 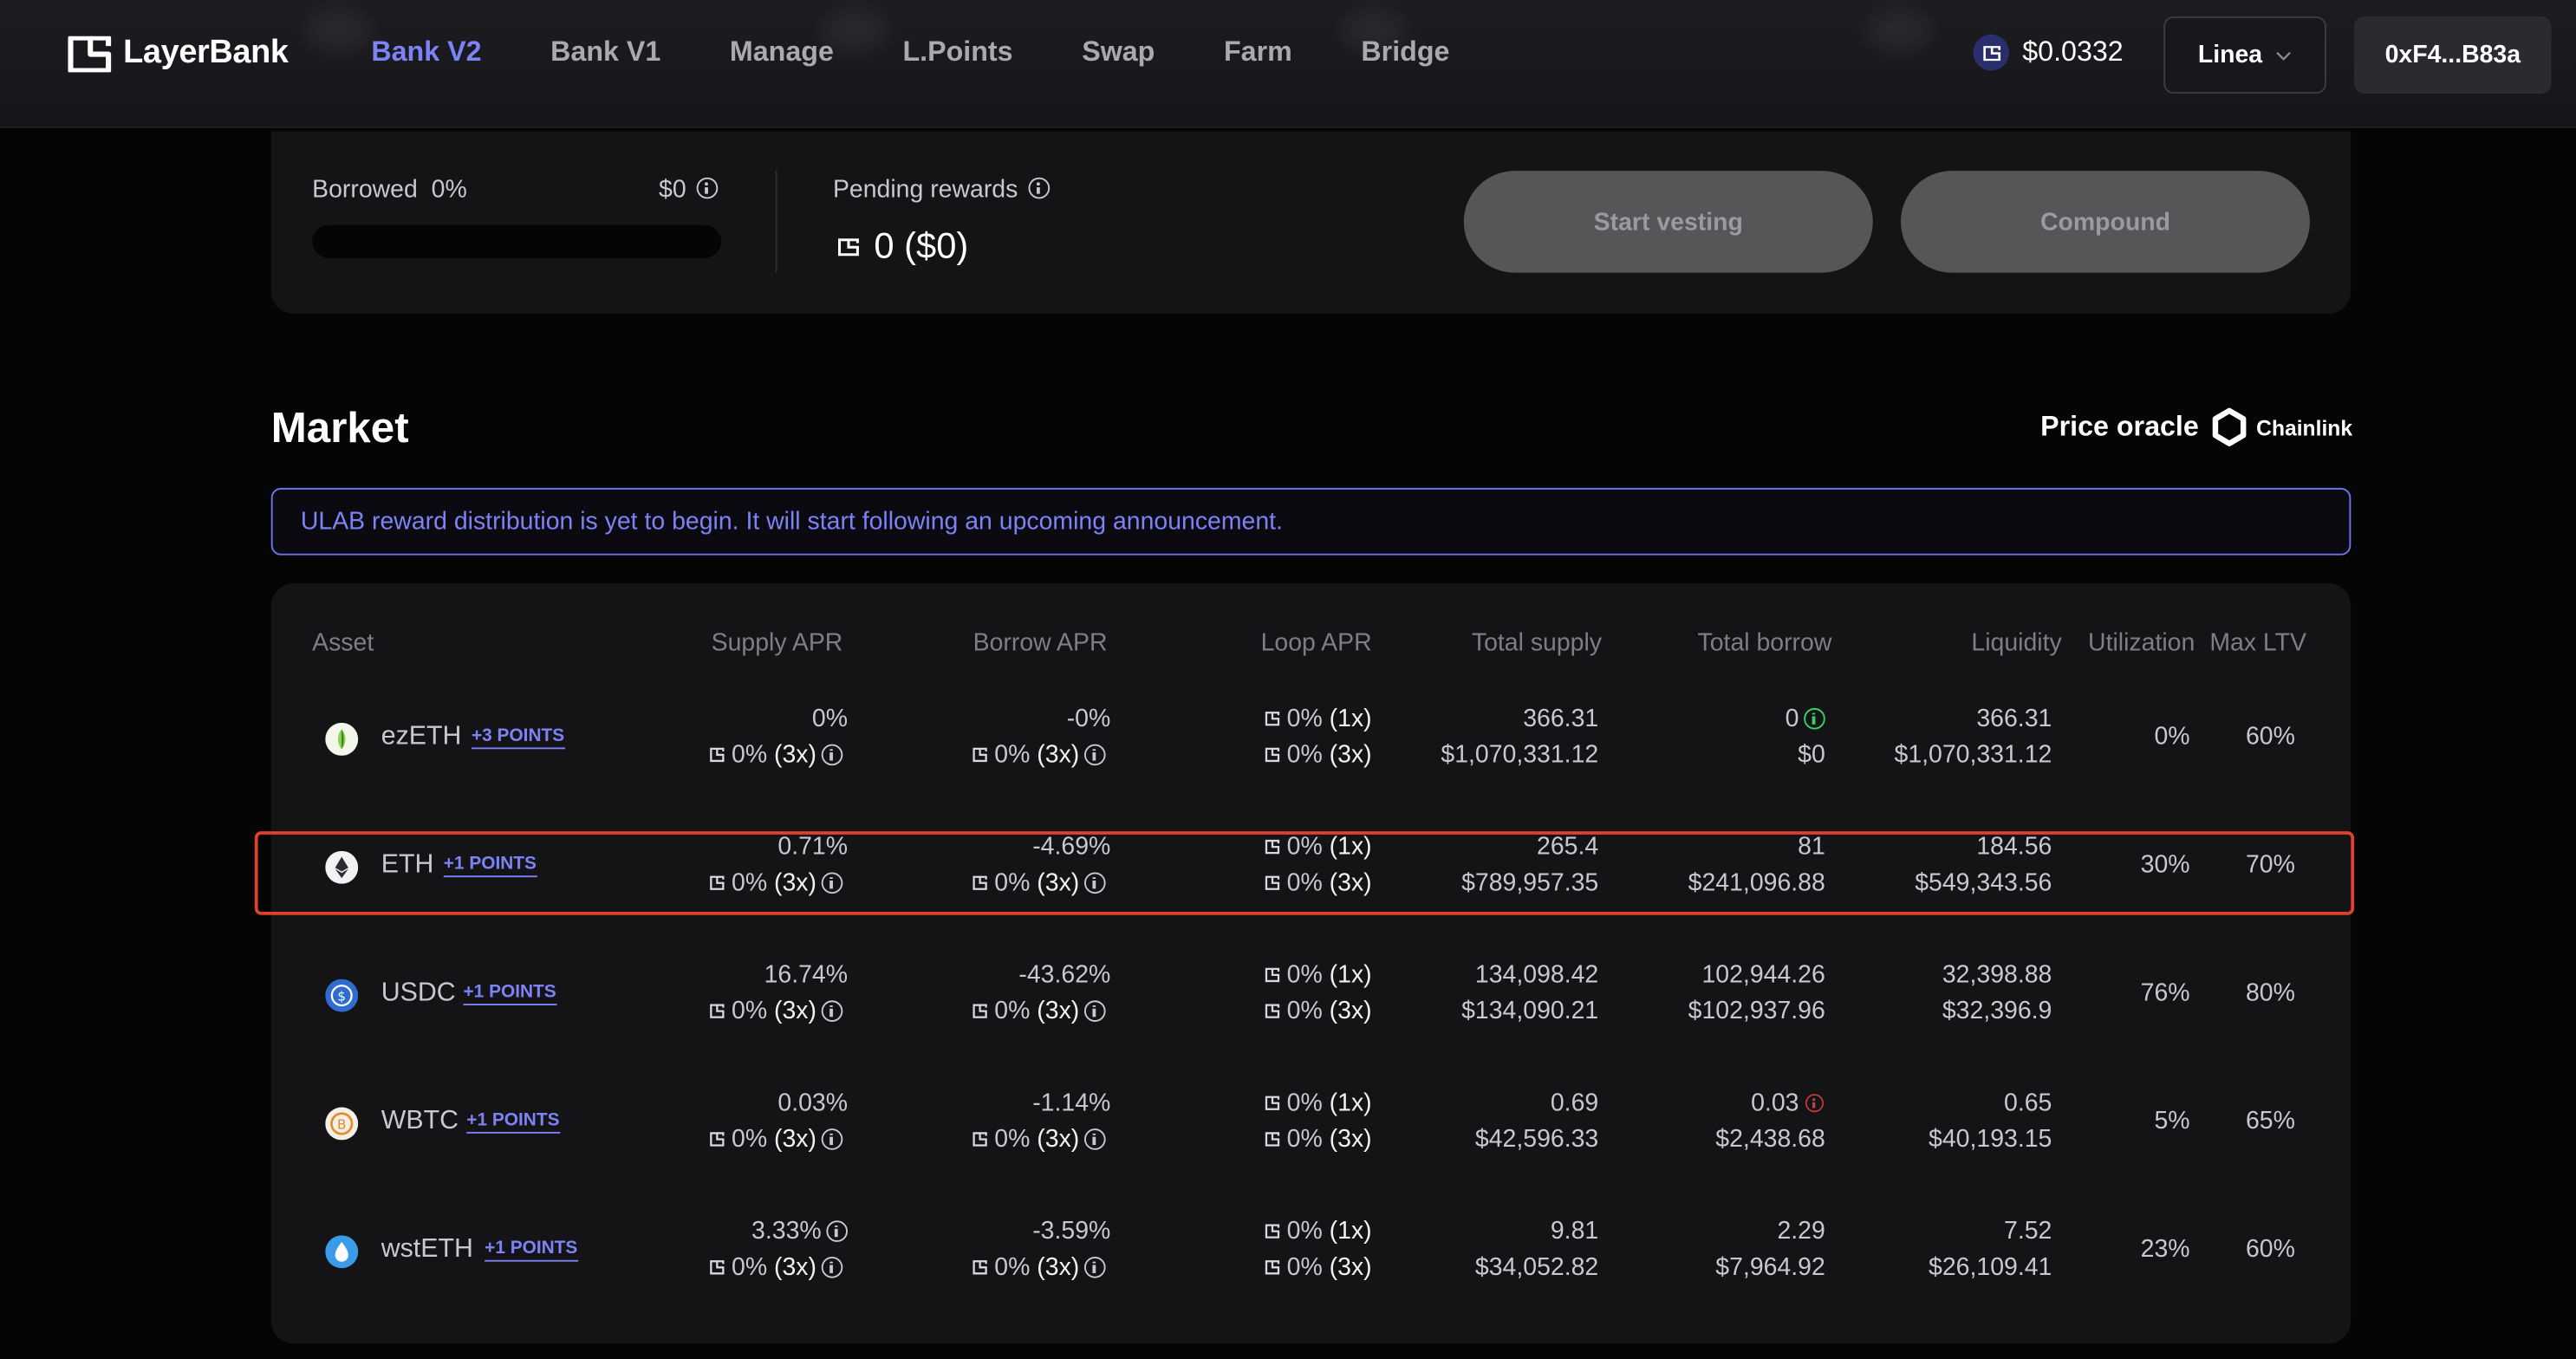 I want to click on warning-icon, so click(x=1814, y=1102).